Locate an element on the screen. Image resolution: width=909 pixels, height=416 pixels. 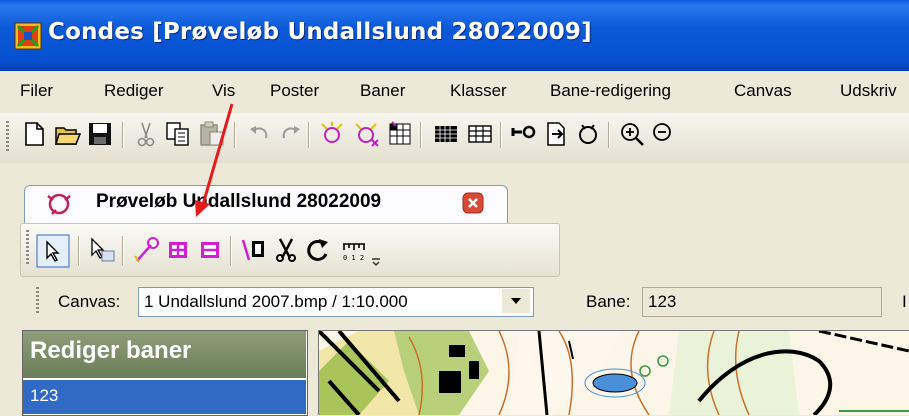
canvas-bar-grip is located at coordinates (37, 301).